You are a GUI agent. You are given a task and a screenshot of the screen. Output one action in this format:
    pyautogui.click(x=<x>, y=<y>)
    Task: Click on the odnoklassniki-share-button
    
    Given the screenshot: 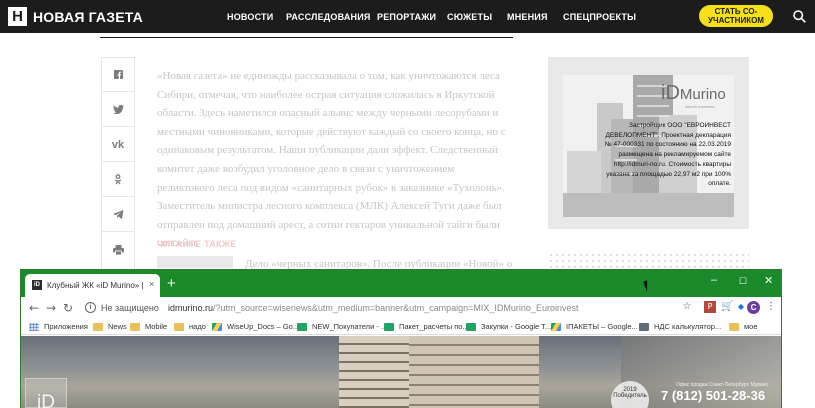 What is the action you would take?
    pyautogui.click(x=118, y=180)
    